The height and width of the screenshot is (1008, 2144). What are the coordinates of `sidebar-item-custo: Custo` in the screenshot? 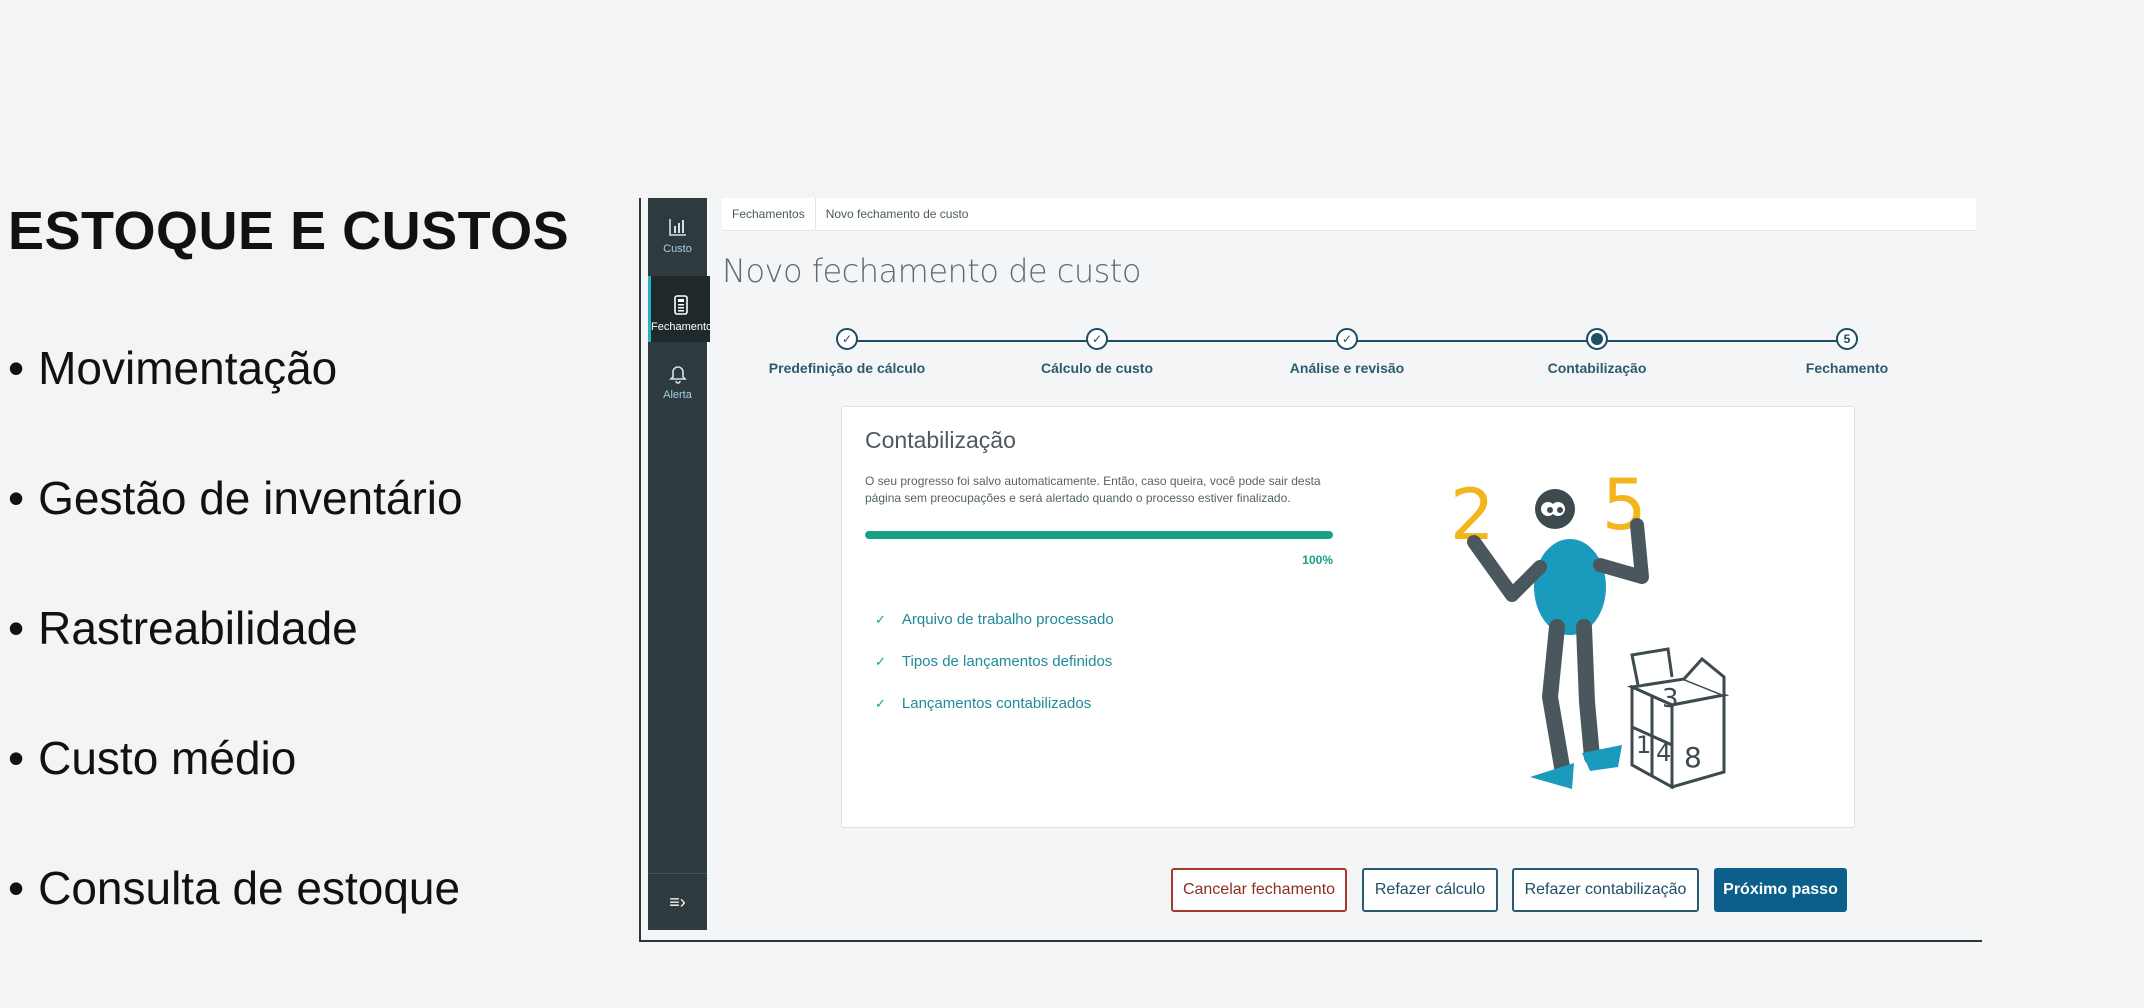 It's located at (677, 231).